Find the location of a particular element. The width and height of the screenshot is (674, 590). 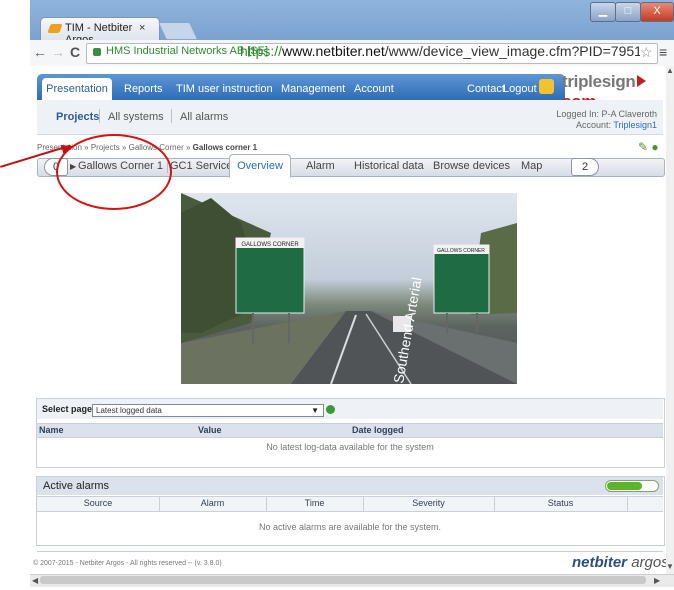

alarm-status-bar is located at coordinates (632, 486).